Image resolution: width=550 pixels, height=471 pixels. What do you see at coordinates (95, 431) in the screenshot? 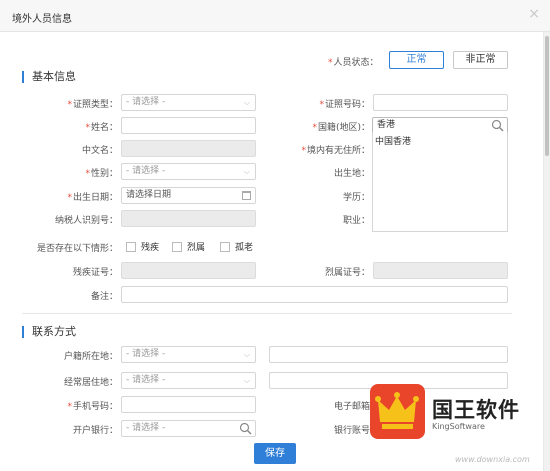
I see `bank-label: 开户银行：` at bounding box center [95, 431].